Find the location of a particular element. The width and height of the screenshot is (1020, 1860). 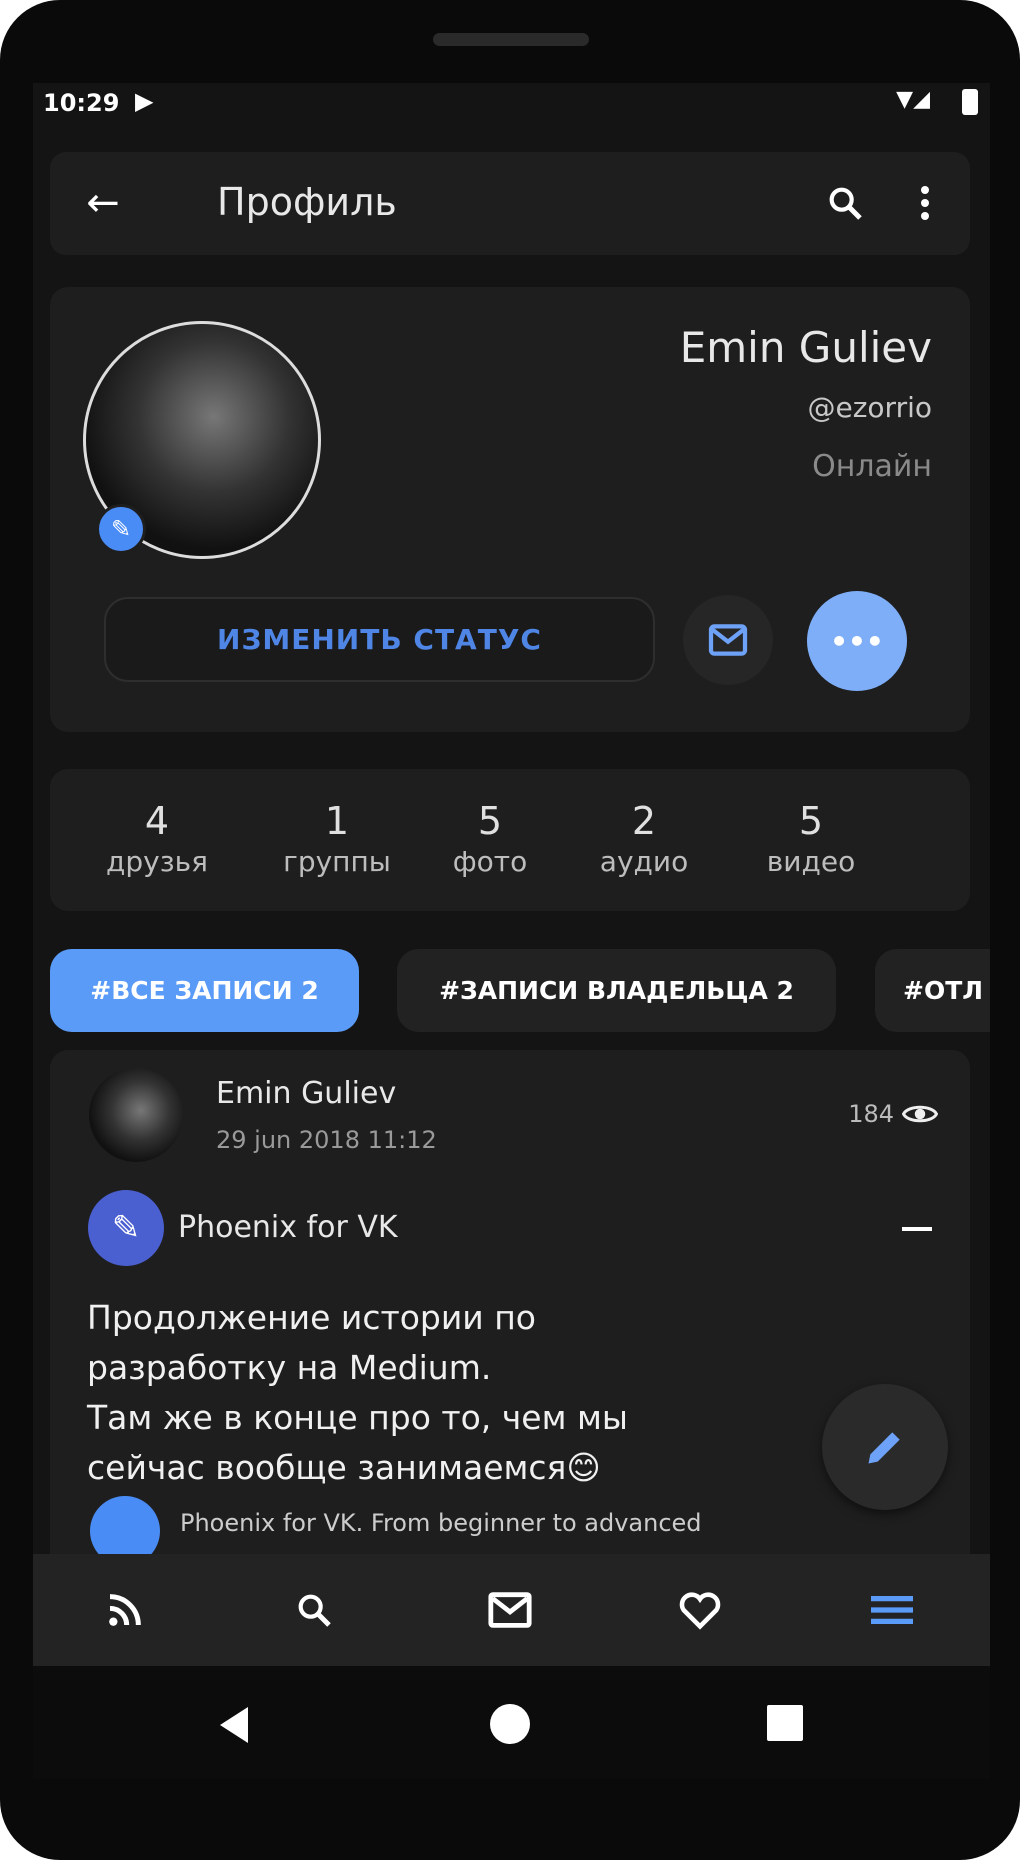

counter-value: 1 is located at coordinates (337, 821).